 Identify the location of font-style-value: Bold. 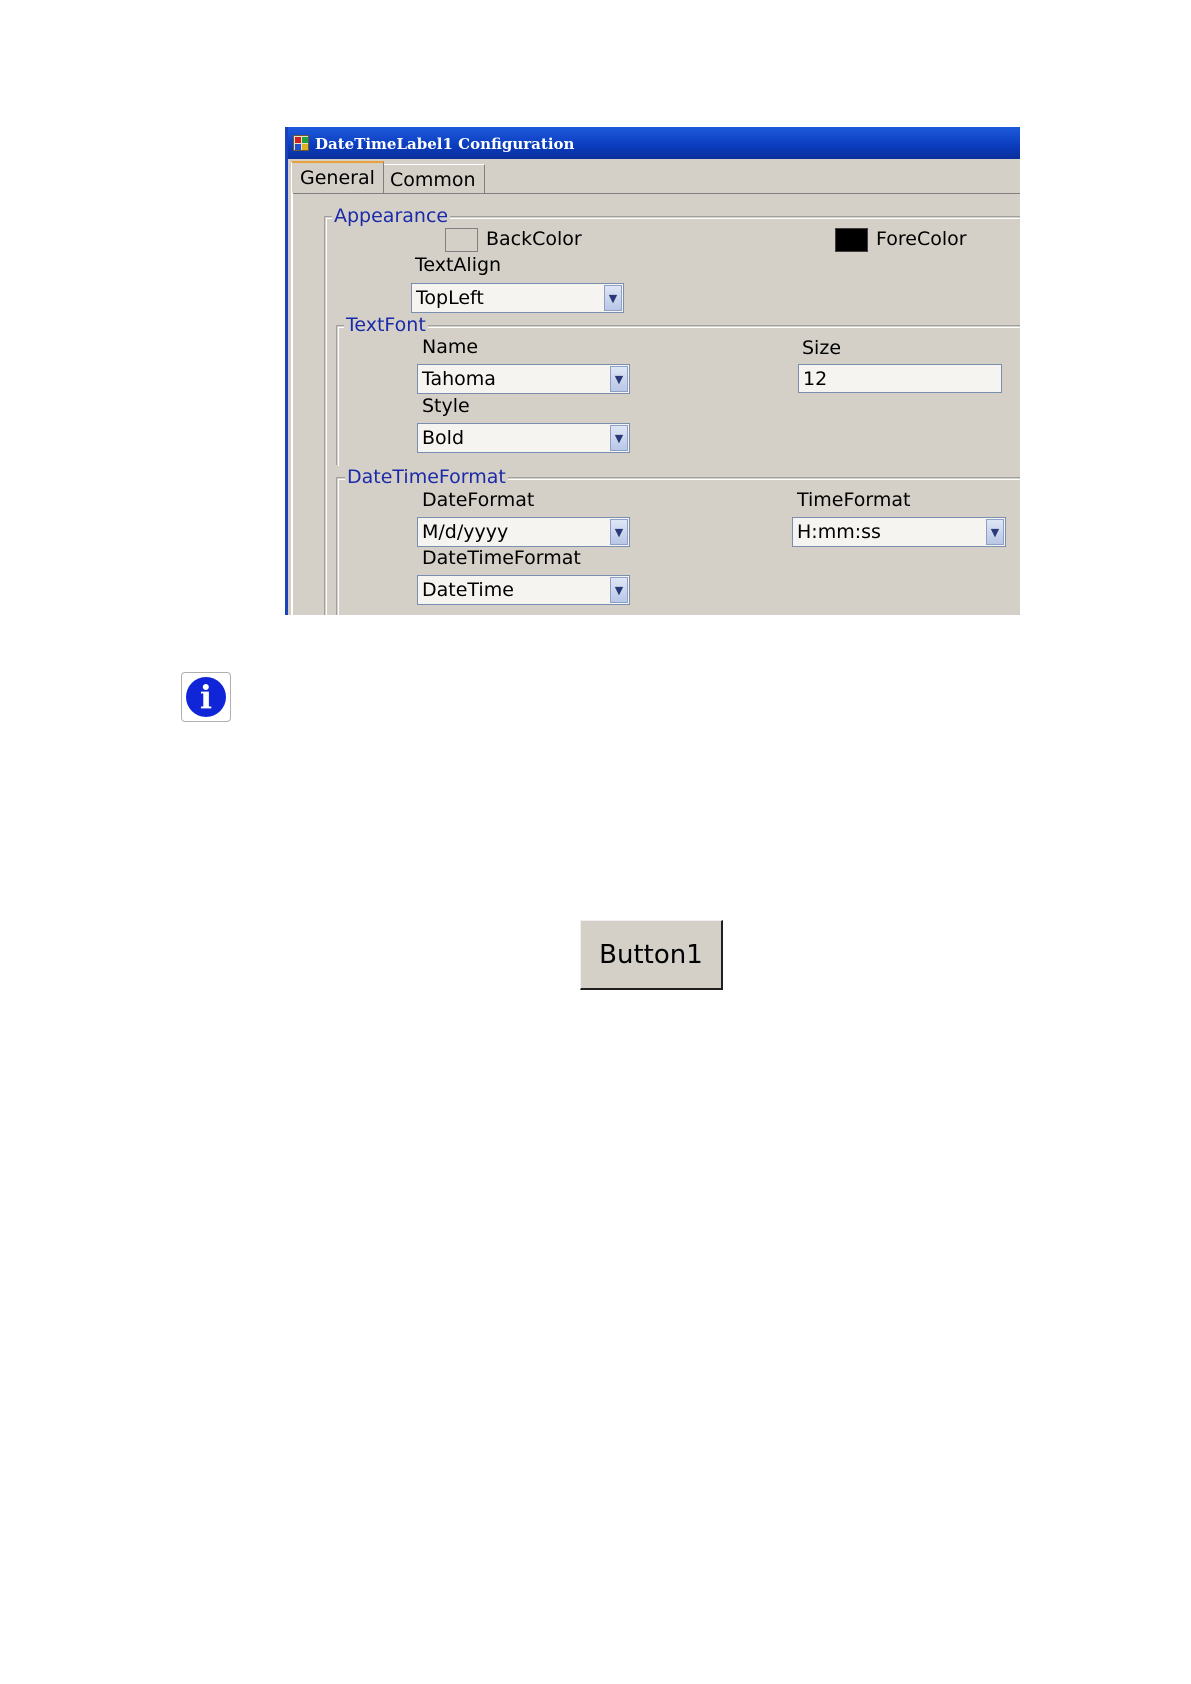
(443, 438).